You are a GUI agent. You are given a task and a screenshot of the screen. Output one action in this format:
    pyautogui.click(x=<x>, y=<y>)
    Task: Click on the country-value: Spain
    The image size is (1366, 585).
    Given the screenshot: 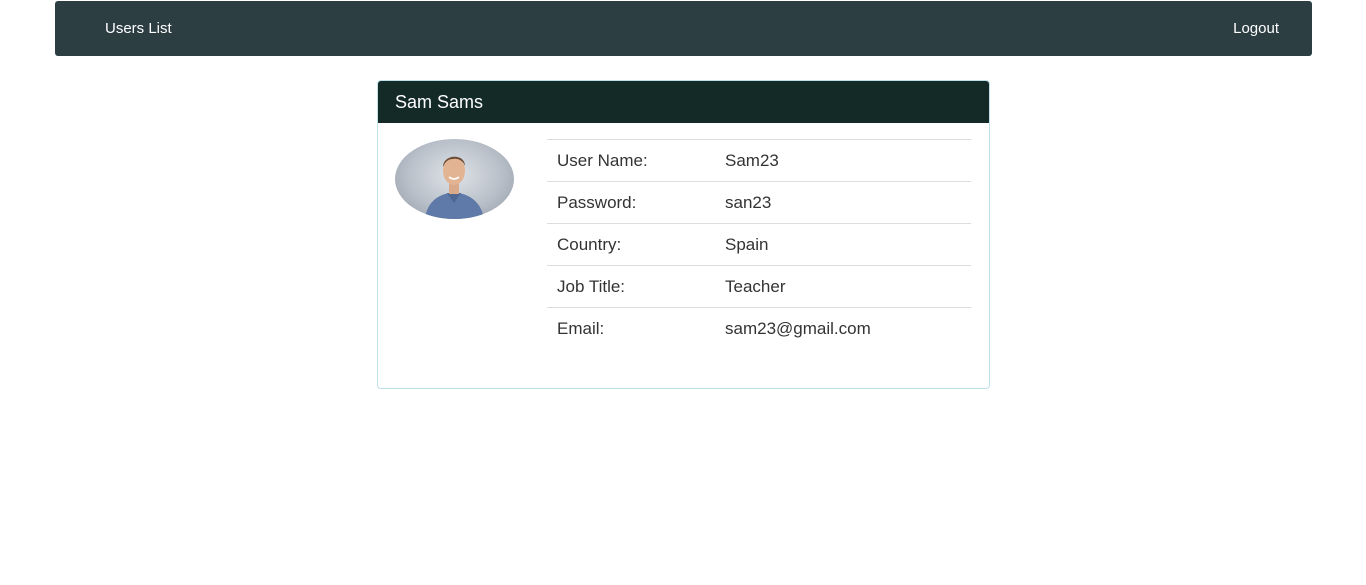 What is the action you would take?
    pyautogui.click(x=843, y=244)
    